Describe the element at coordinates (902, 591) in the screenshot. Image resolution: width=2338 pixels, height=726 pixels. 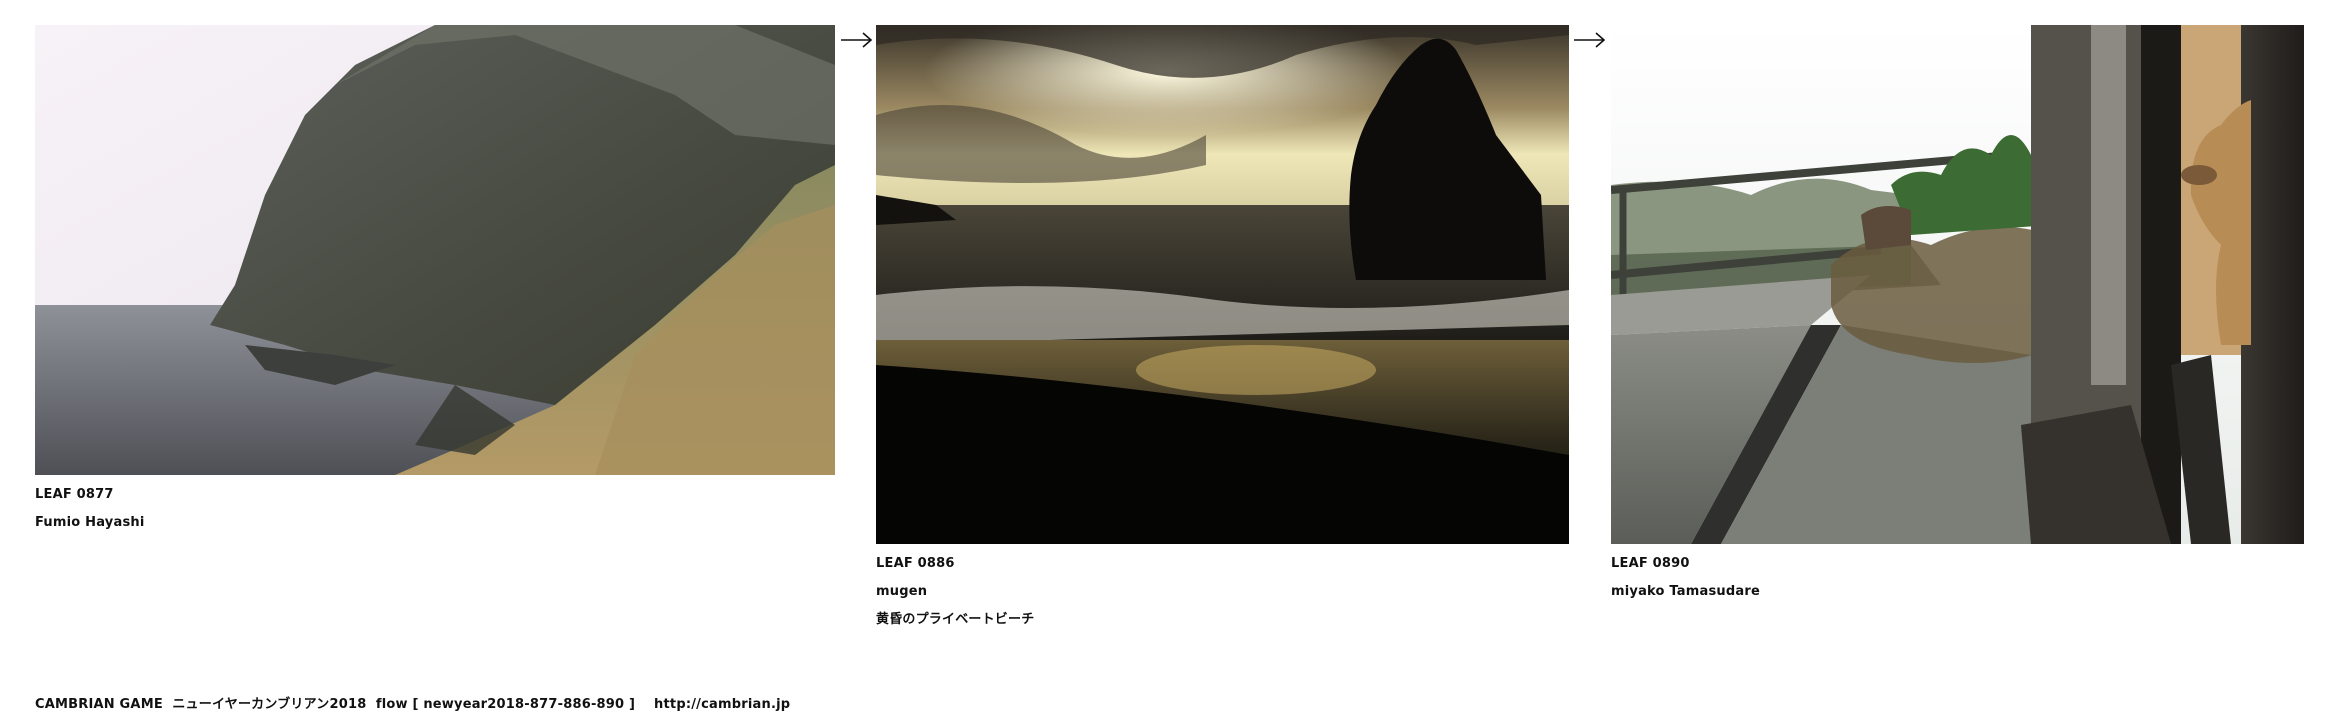
I see `leaf-author-label: mugen` at that location.